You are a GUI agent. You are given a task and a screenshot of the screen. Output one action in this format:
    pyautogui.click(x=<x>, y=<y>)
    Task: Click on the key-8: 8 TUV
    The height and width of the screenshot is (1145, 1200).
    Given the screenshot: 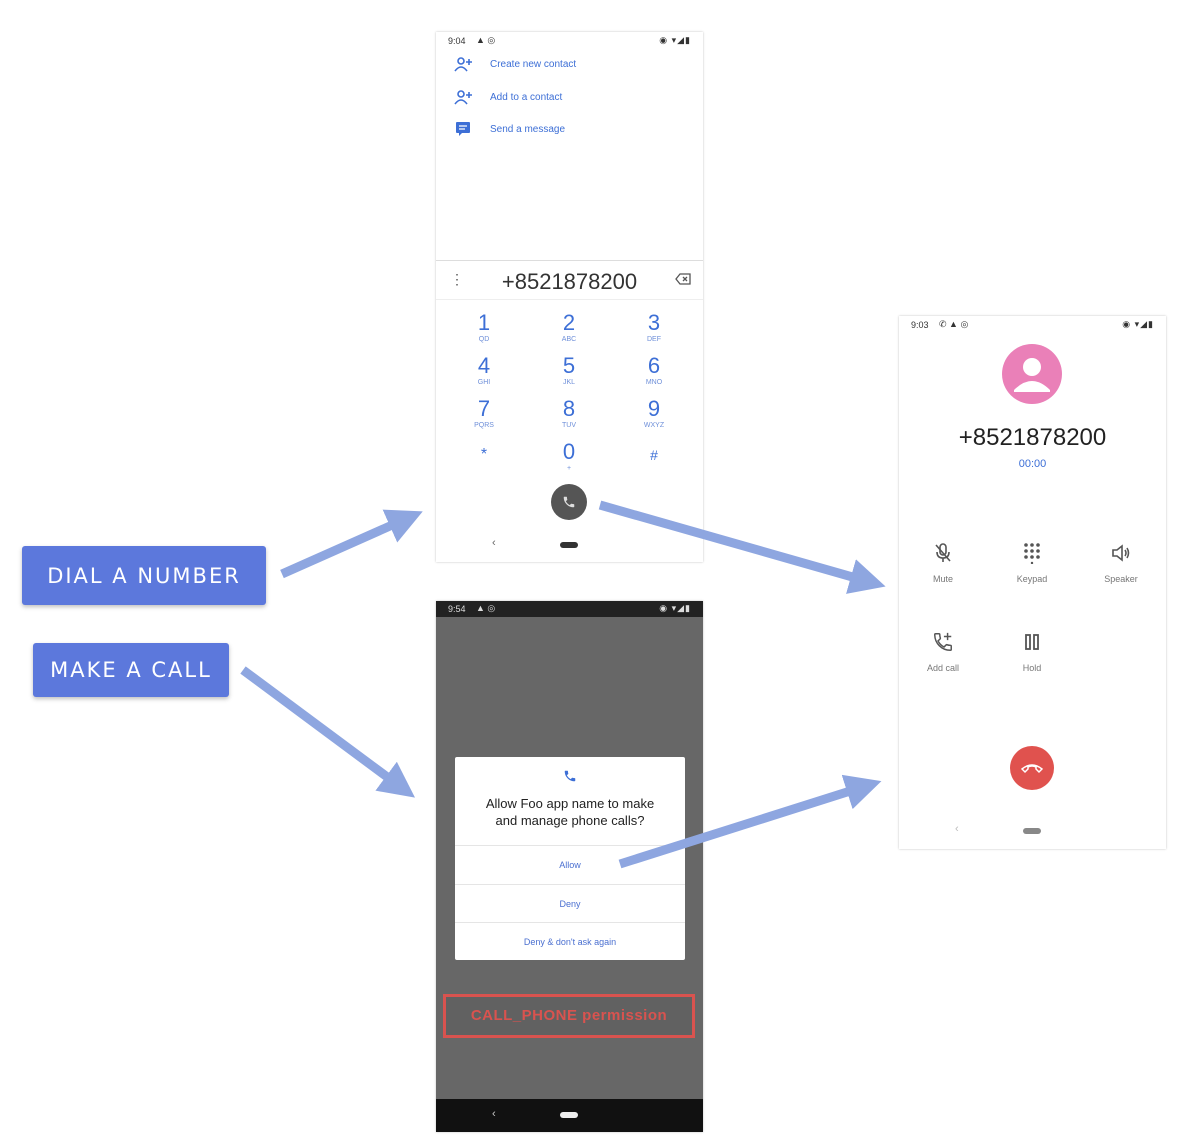 What is the action you would take?
    pyautogui.click(x=569, y=417)
    